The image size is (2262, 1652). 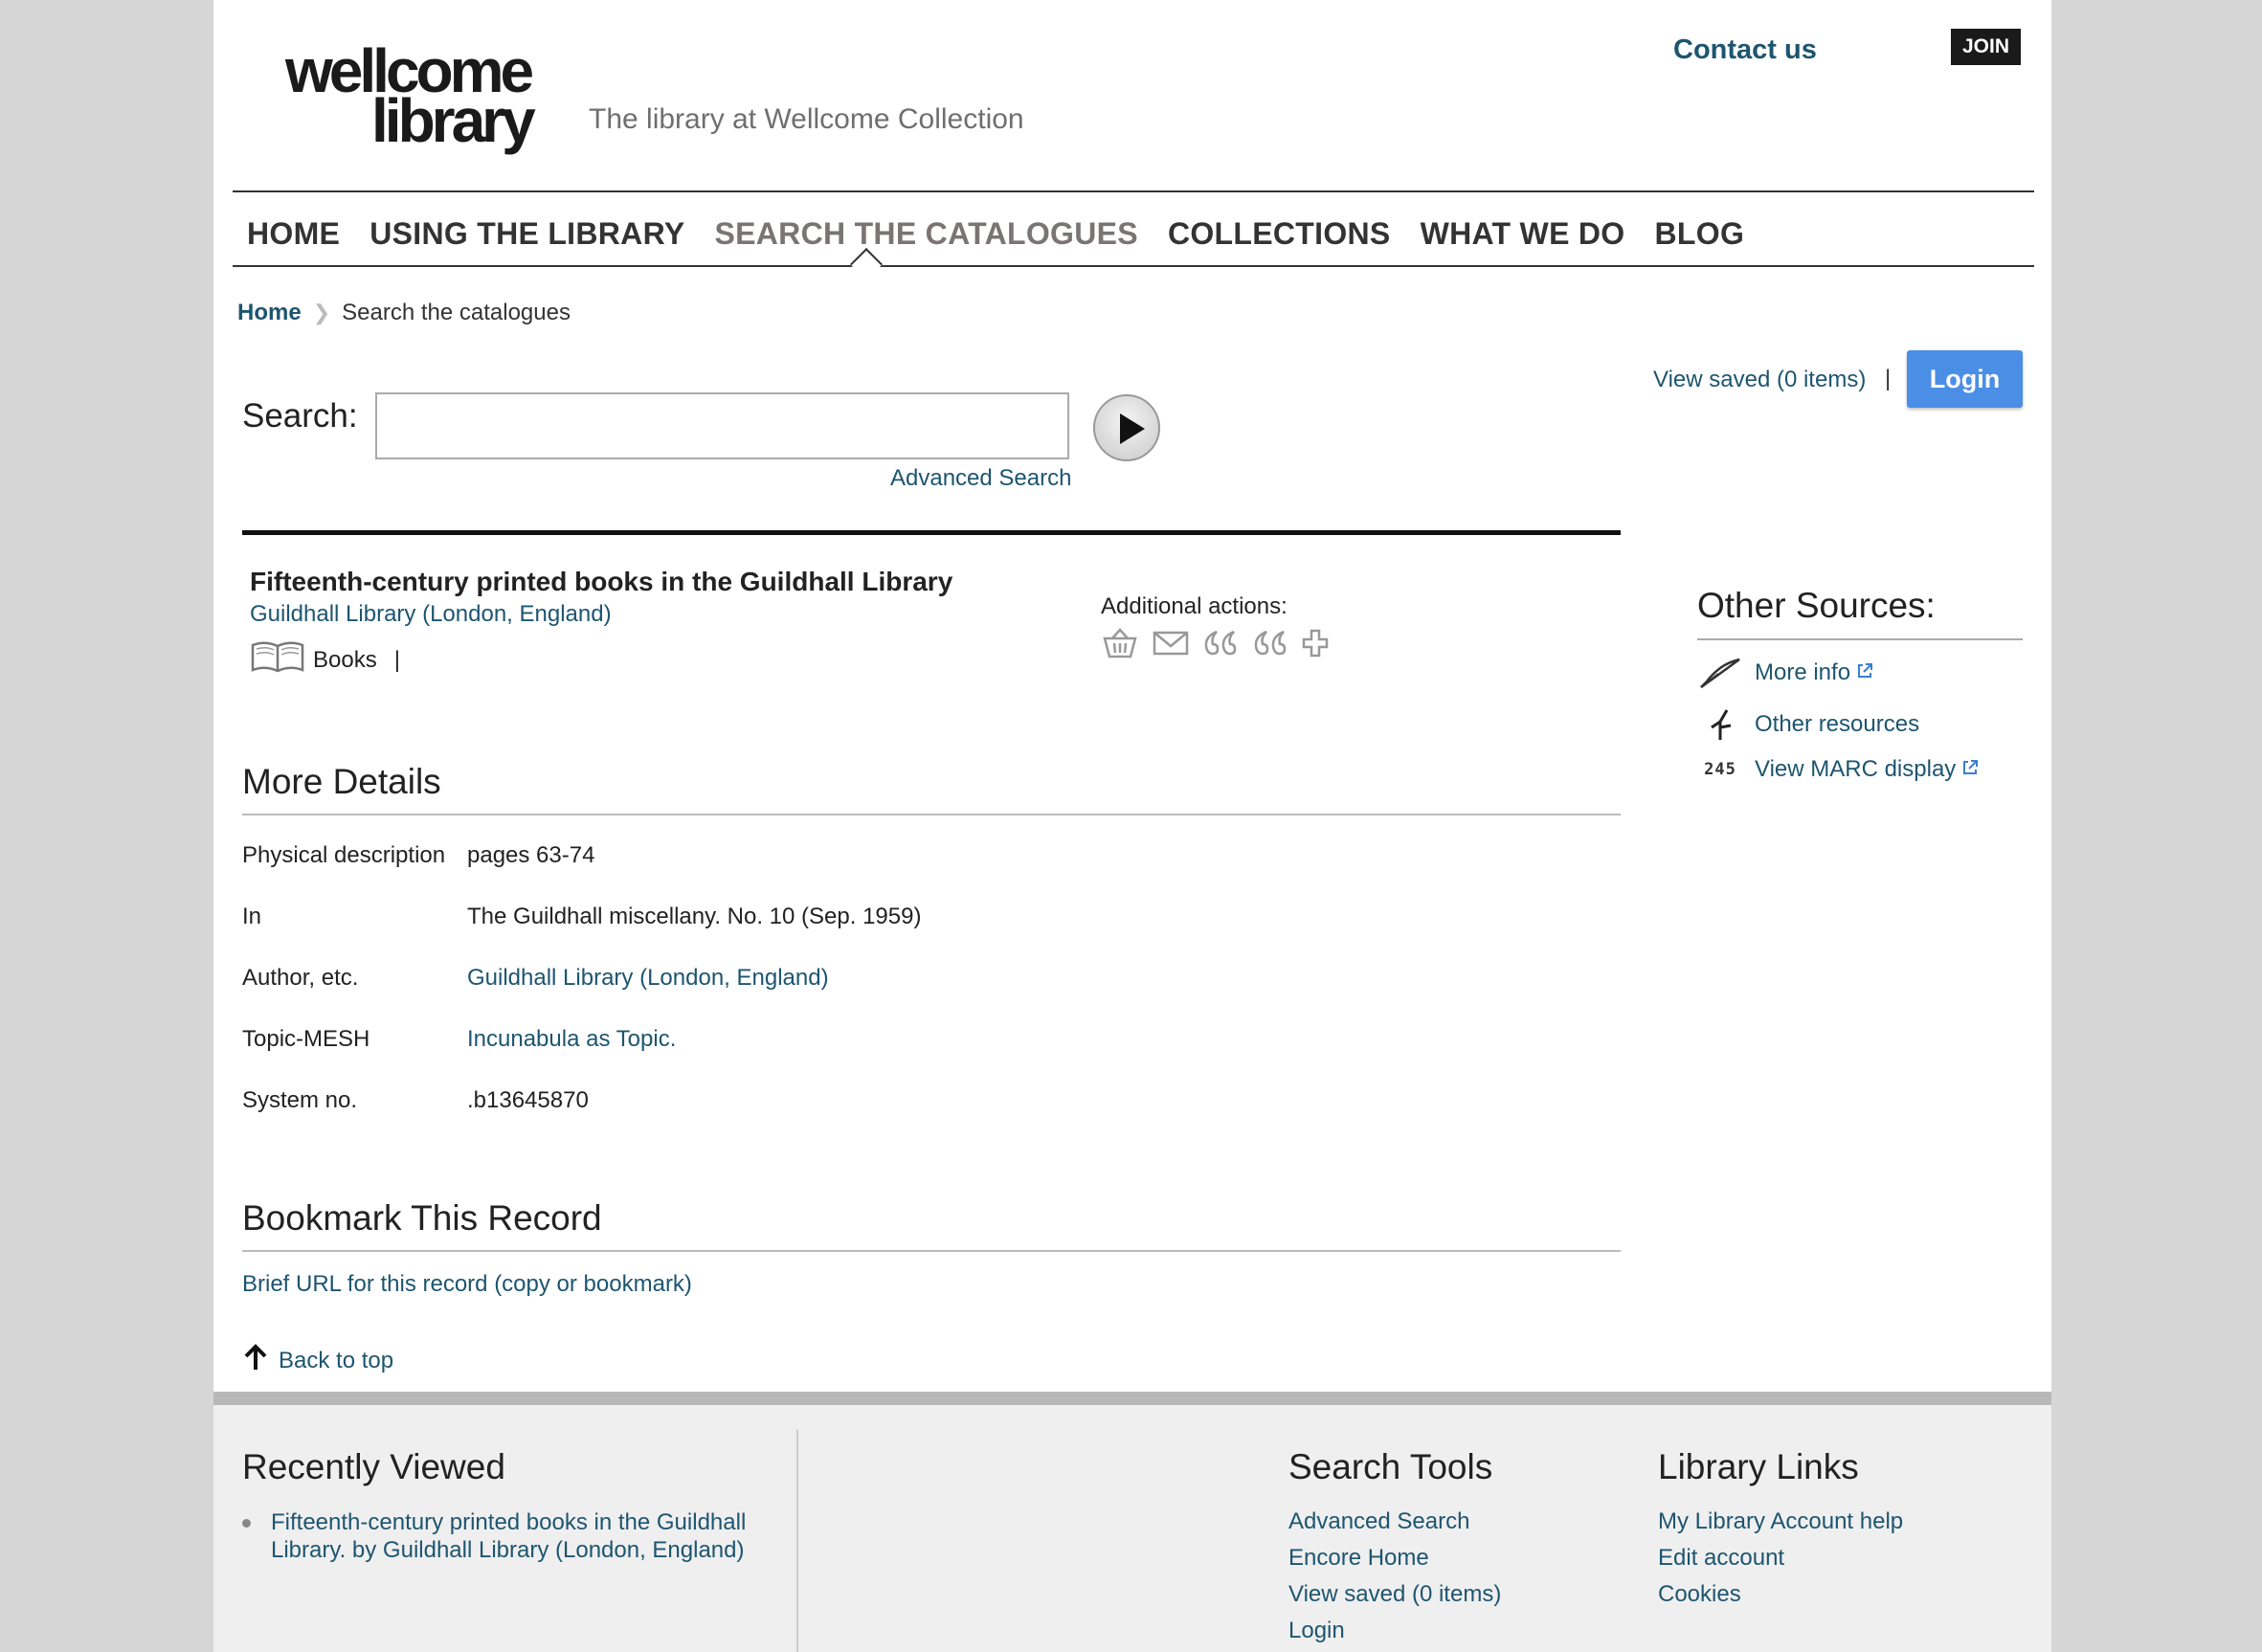 What do you see at coordinates (1965, 379) in the screenshot?
I see `login-button: Login` at bounding box center [1965, 379].